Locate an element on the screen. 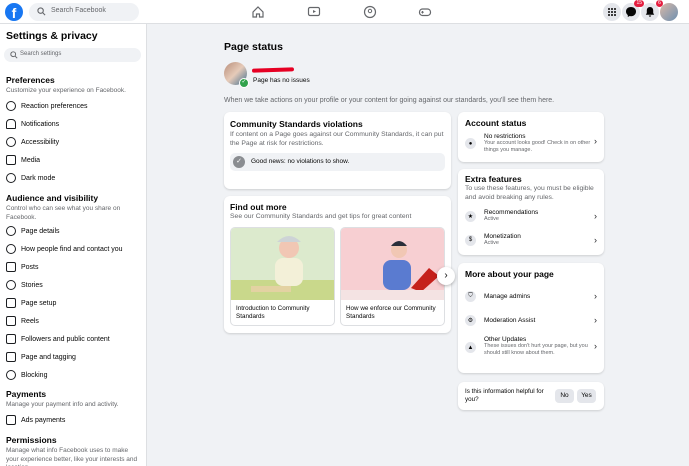 Image resolution: width=689 pixels, height=466 pixels. block-icon is located at coordinates (11, 375).